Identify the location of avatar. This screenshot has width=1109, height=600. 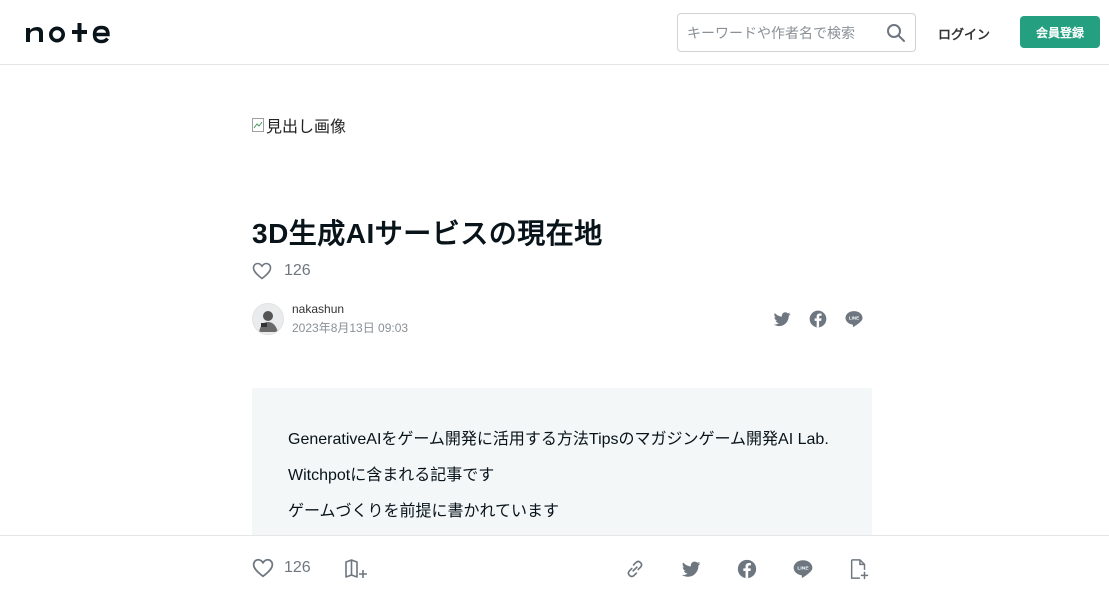
(268, 319).